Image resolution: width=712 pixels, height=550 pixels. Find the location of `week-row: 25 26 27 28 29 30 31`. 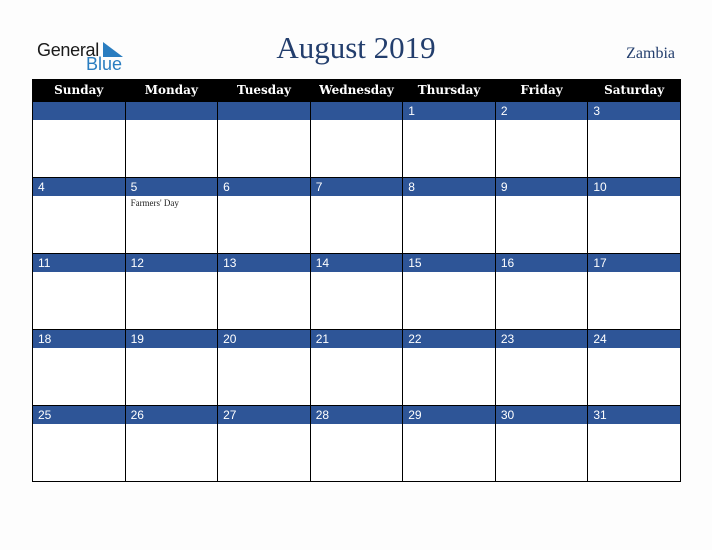

week-row: 25 26 27 28 29 30 31 is located at coordinates (356, 443).